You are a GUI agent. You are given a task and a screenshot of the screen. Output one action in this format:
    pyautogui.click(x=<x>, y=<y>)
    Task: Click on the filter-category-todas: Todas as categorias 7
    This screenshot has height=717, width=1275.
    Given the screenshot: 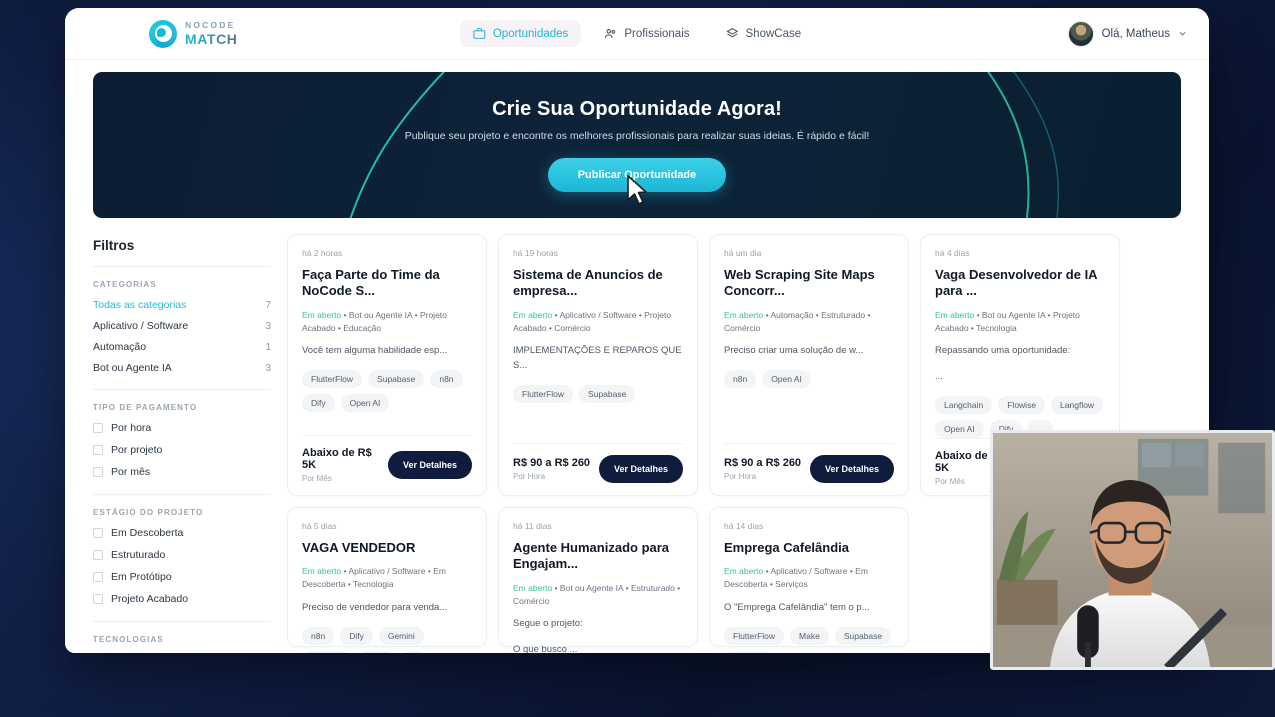 What is the action you would take?
    pyautogui.click(x=182, y=305)
    